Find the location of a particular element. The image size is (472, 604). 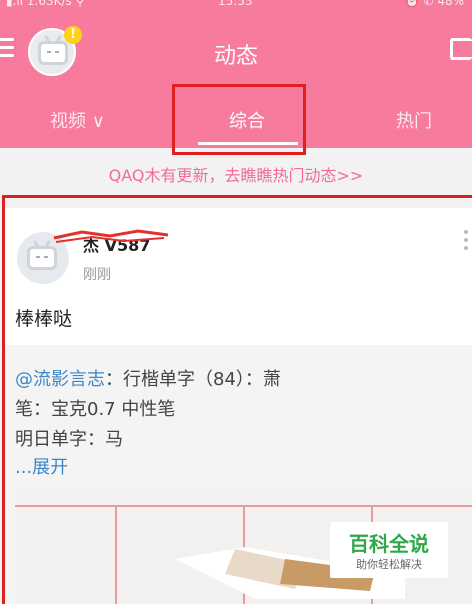

tab-video: 视频 ∨ is located at coordinates (77, 120).